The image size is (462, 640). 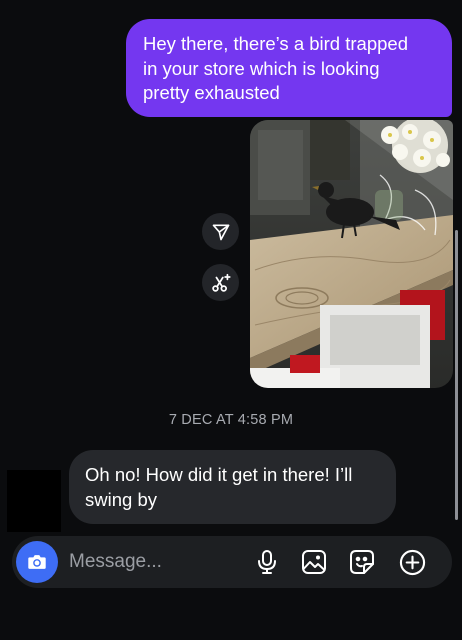 What do you see at coordinates (211, 92) in the screenshot?
I see `outgoing-message-line: pretty exhausted` at bounding box center [211, 92].